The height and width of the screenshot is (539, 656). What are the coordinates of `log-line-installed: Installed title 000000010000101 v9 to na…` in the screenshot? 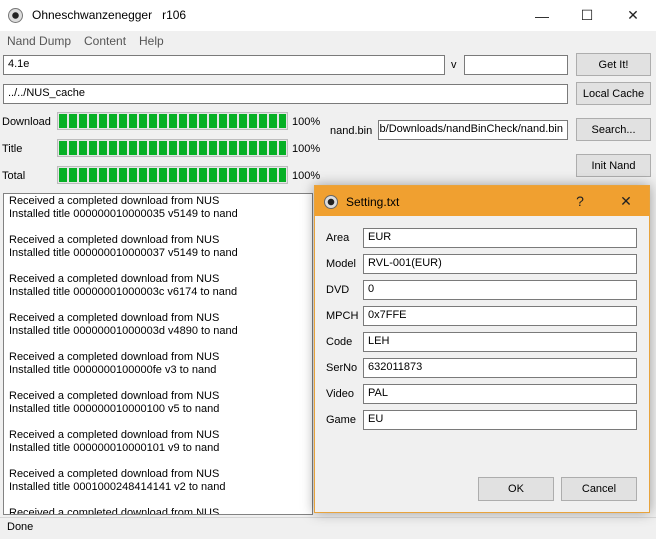 It's located at (114, 448).